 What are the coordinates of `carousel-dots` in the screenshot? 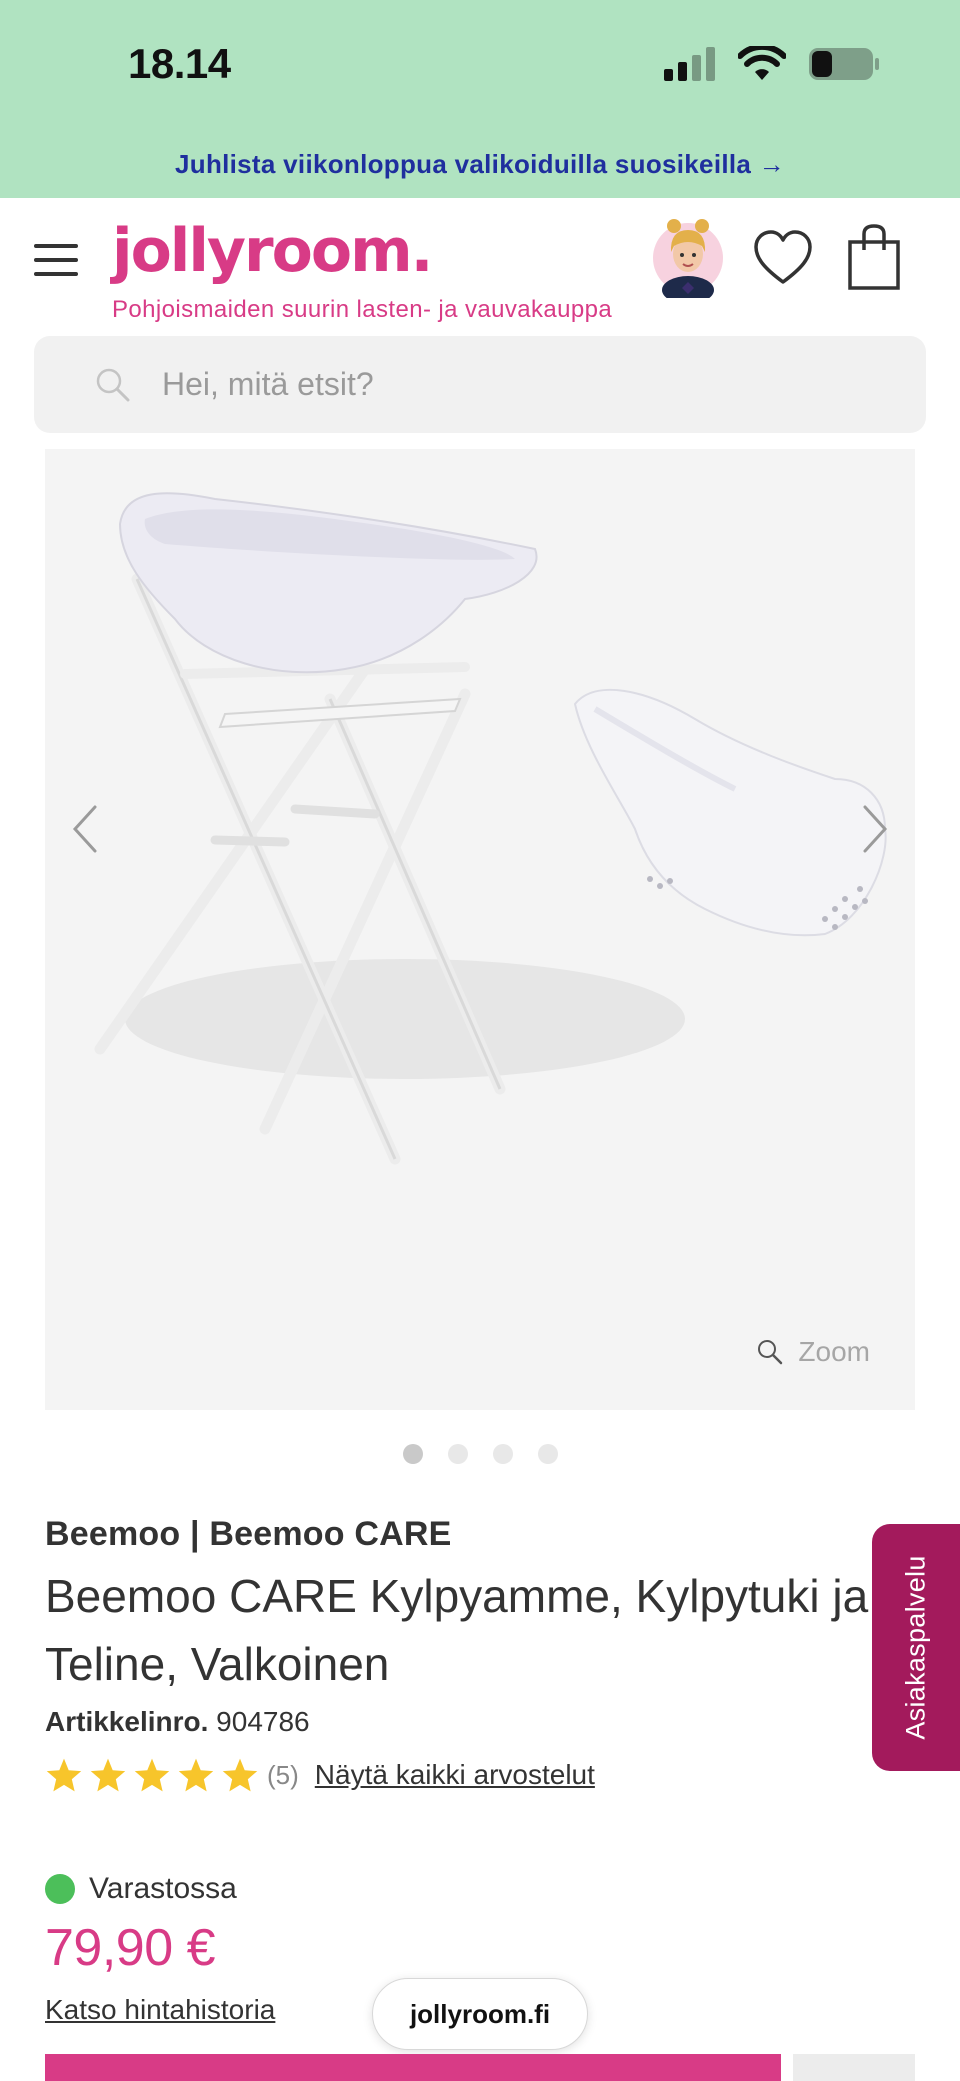 It's located at (480, 1454).